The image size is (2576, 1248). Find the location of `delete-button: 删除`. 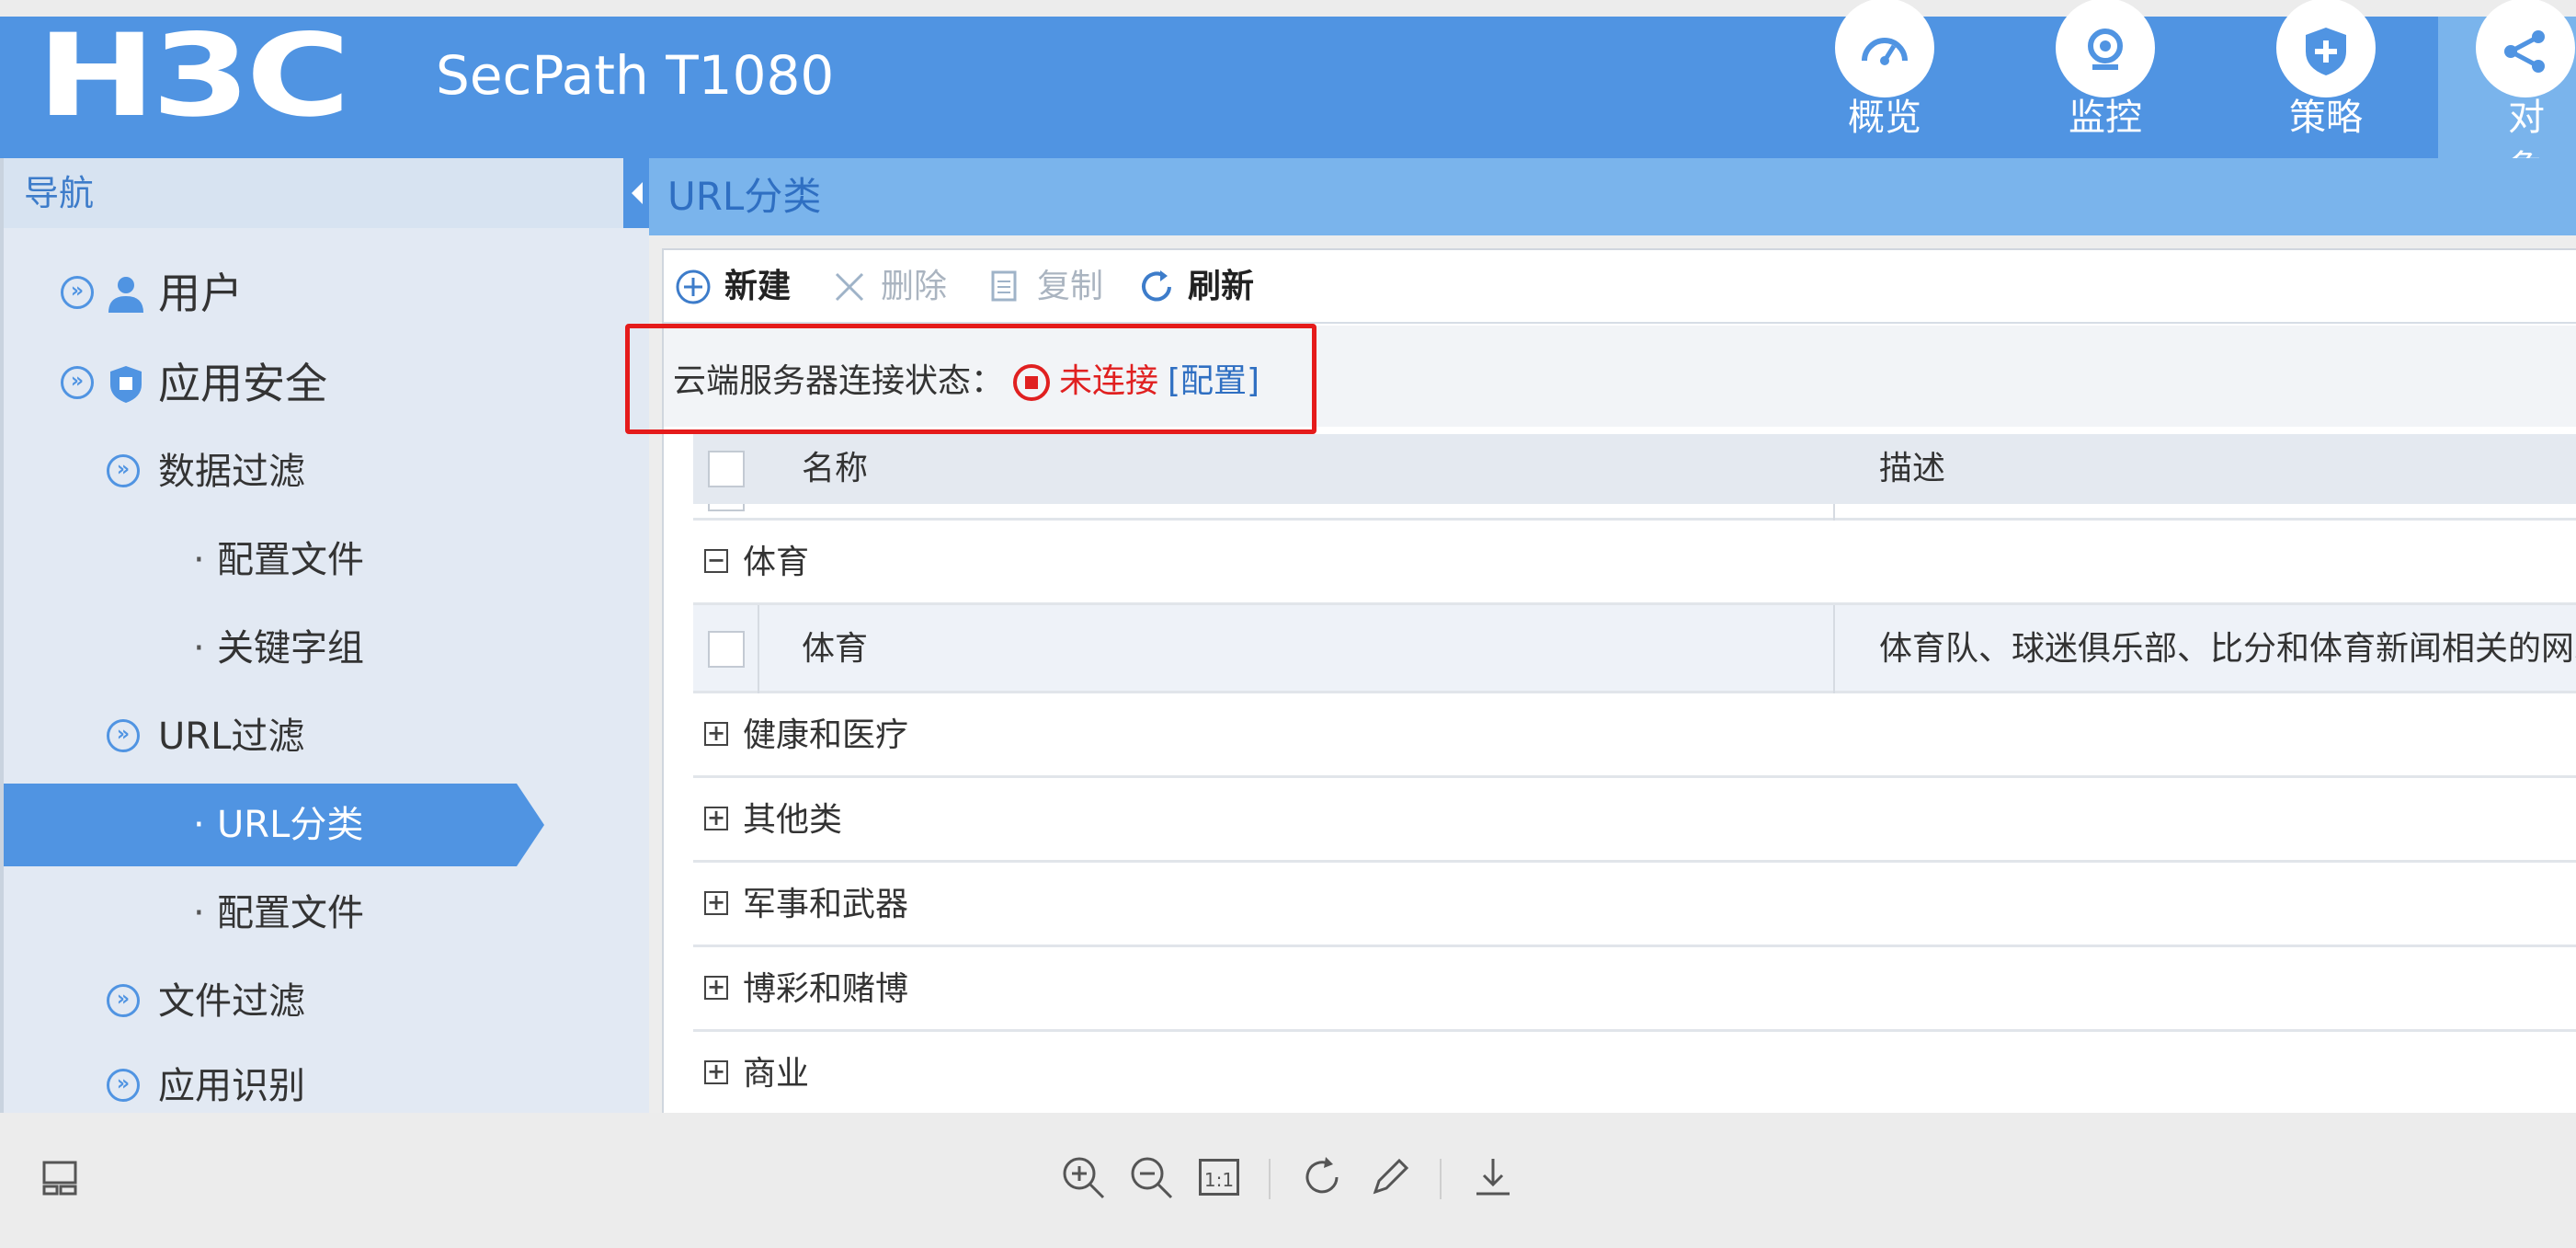

delete-button: 删除 is located at coordinates (891, 287).